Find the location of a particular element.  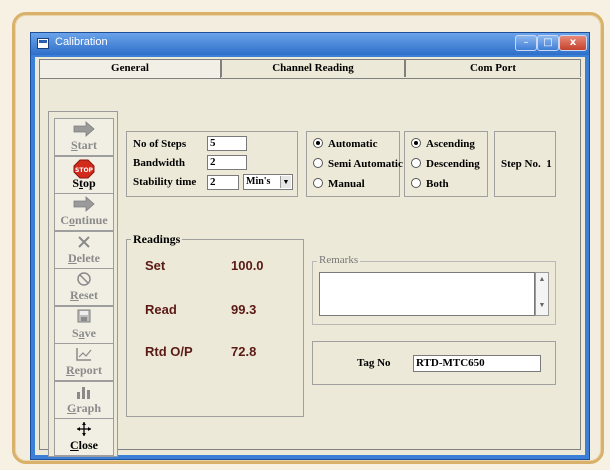

remarks-group: Remarks ▲ ▼ is located at coordinates (434, 289).